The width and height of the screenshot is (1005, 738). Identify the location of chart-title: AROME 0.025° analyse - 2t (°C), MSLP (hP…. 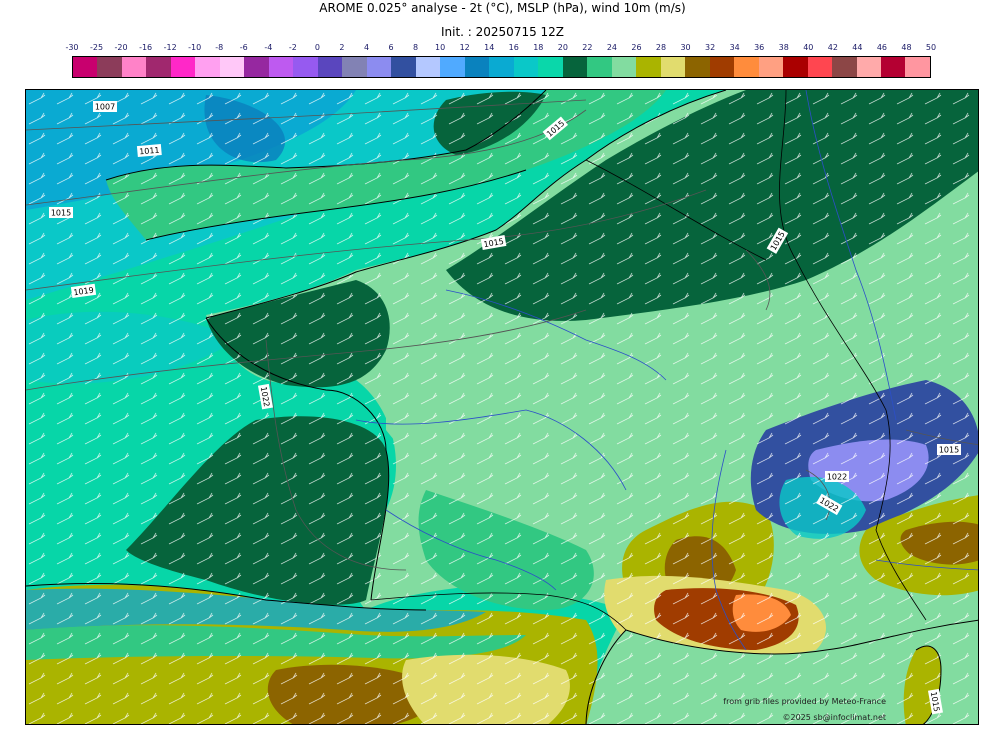
(502, 8).